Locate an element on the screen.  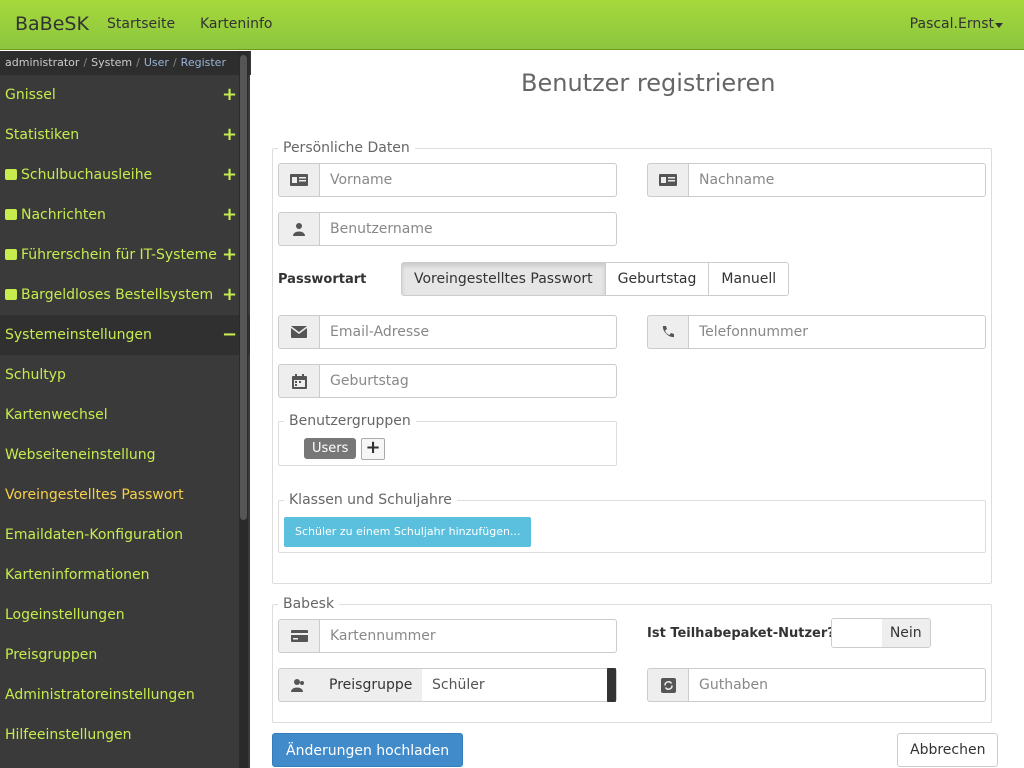
calendar-icon is located at coordinates (298, 381).